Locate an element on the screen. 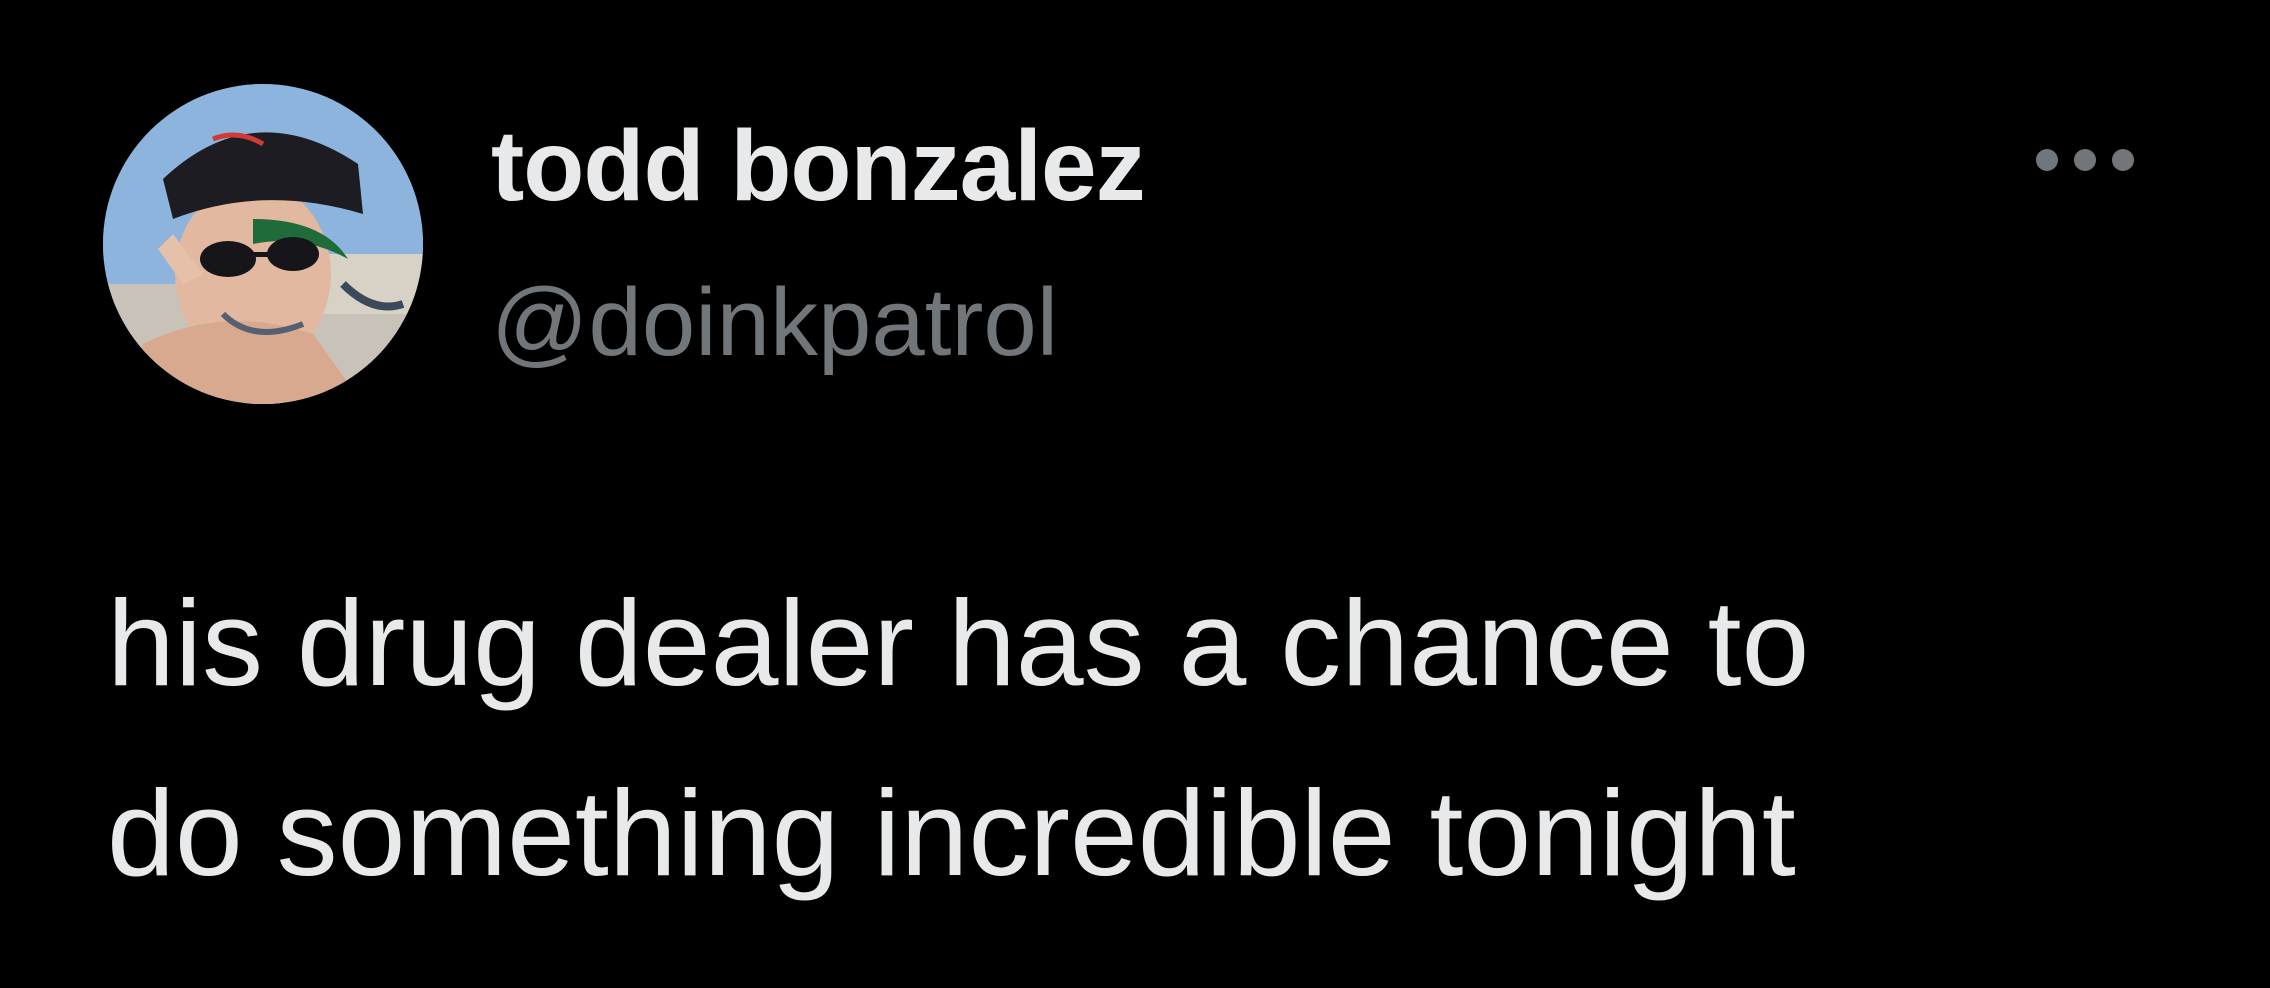 The width and height of the screenshot is (2270, 988). profile-photo-icon is located at coordinates (263, 244).